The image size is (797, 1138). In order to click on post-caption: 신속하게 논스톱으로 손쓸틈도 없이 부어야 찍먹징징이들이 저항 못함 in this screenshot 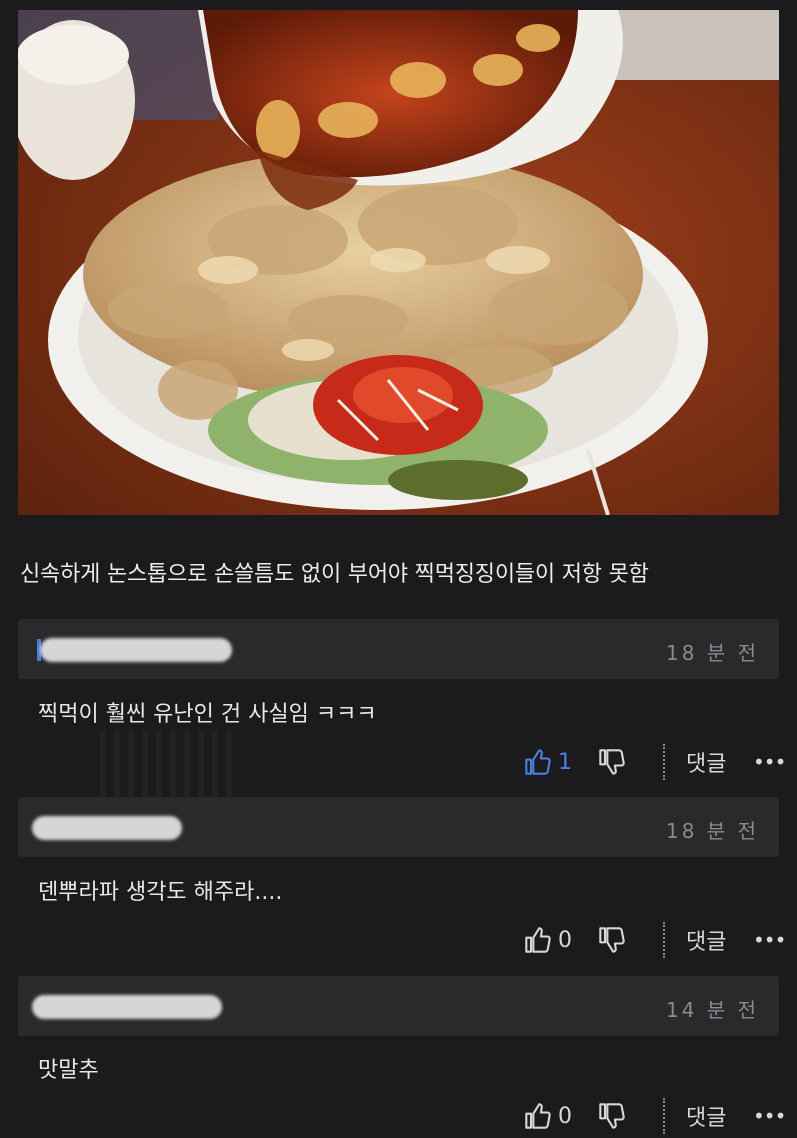, I will do `click(334, 574)`.